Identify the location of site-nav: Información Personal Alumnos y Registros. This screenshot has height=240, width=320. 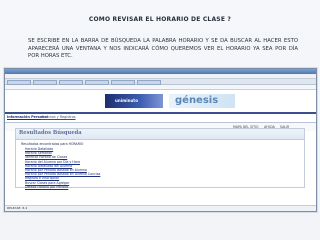
(160, 118).